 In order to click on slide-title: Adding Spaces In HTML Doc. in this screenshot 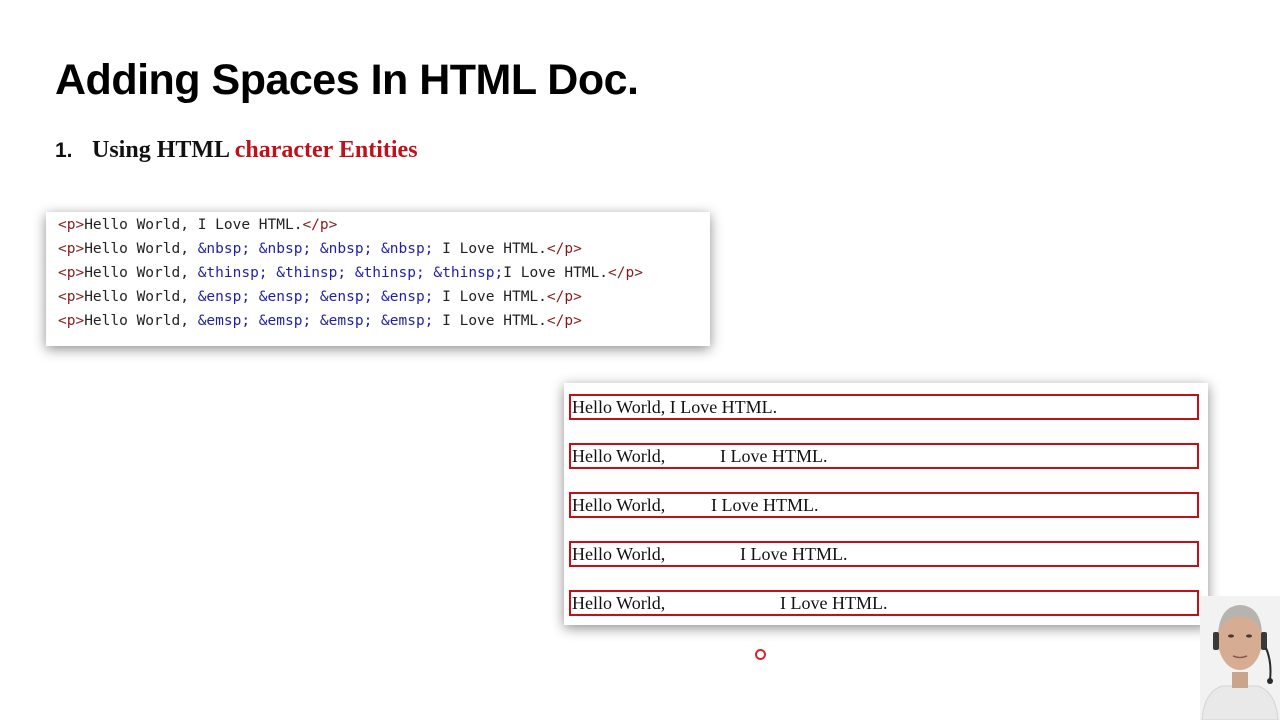, I will do `click(347, 80)`.